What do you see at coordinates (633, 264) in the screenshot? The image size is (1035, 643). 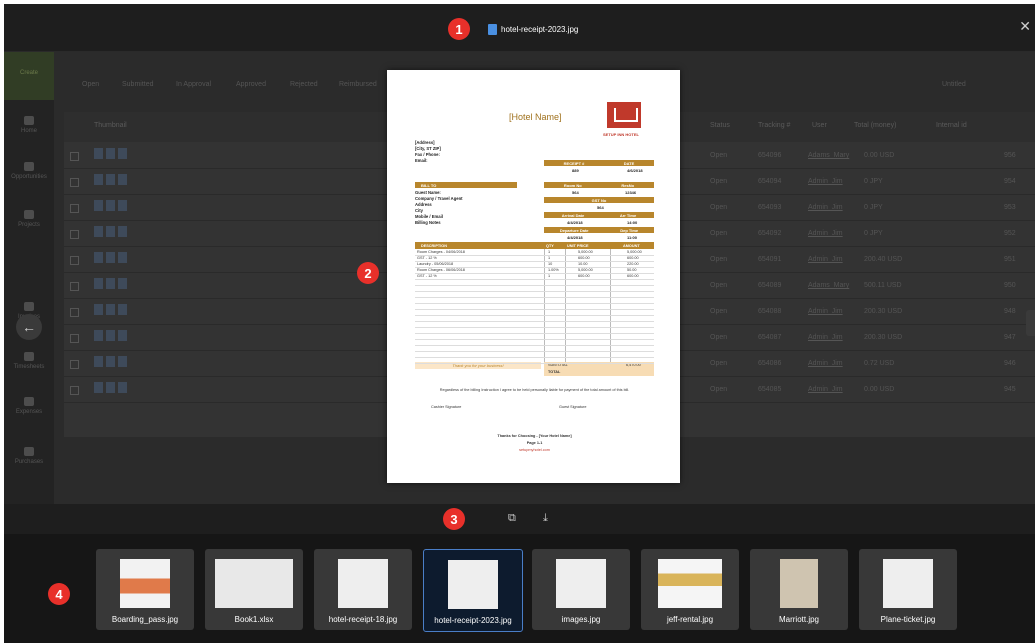 I see `item-amount: 220.00` at bounding box center [633, 264].